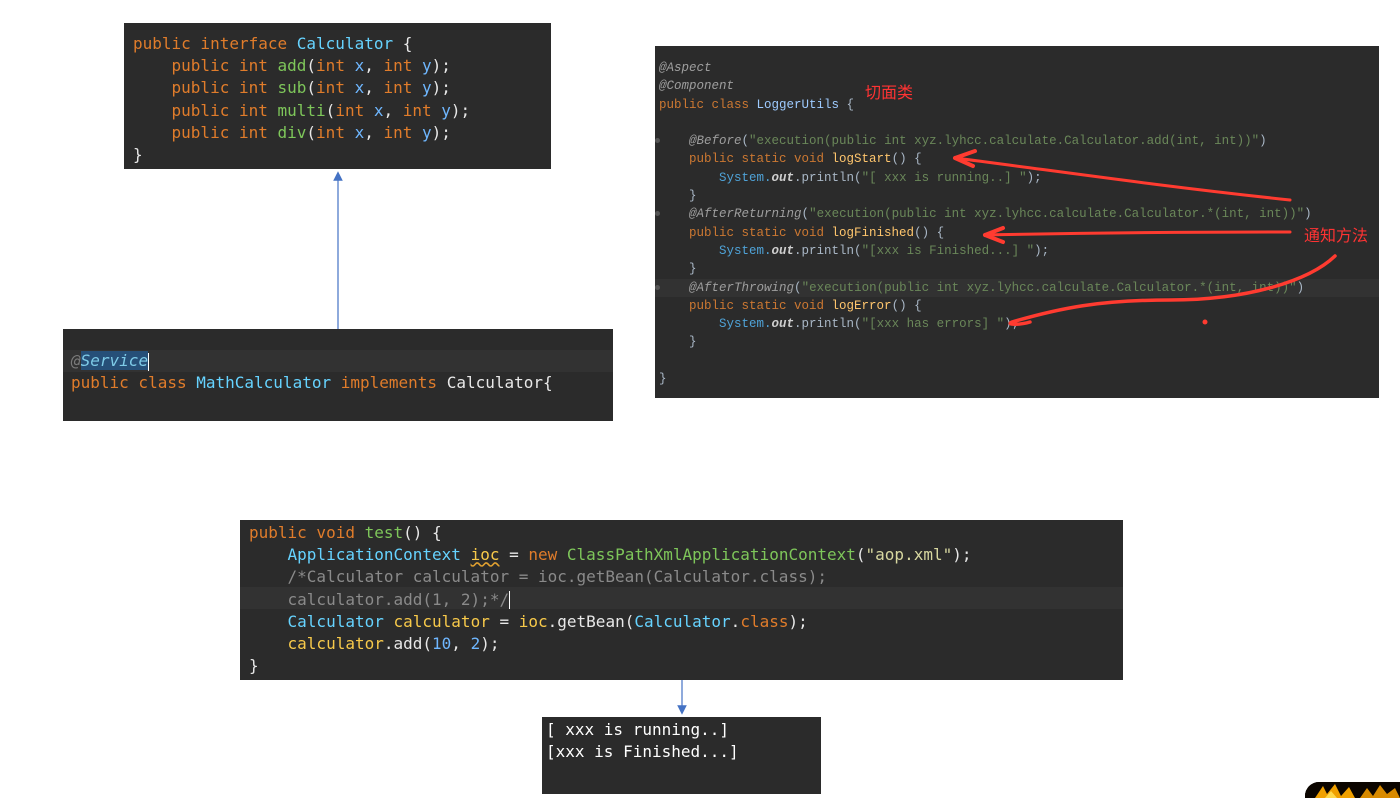 Image resolution: width=1400 pixels, height=798 pixels. What do you see at coordinates (764, 621) in the screenshot?
I see `keyword: class` at bounding box center [764, 621].